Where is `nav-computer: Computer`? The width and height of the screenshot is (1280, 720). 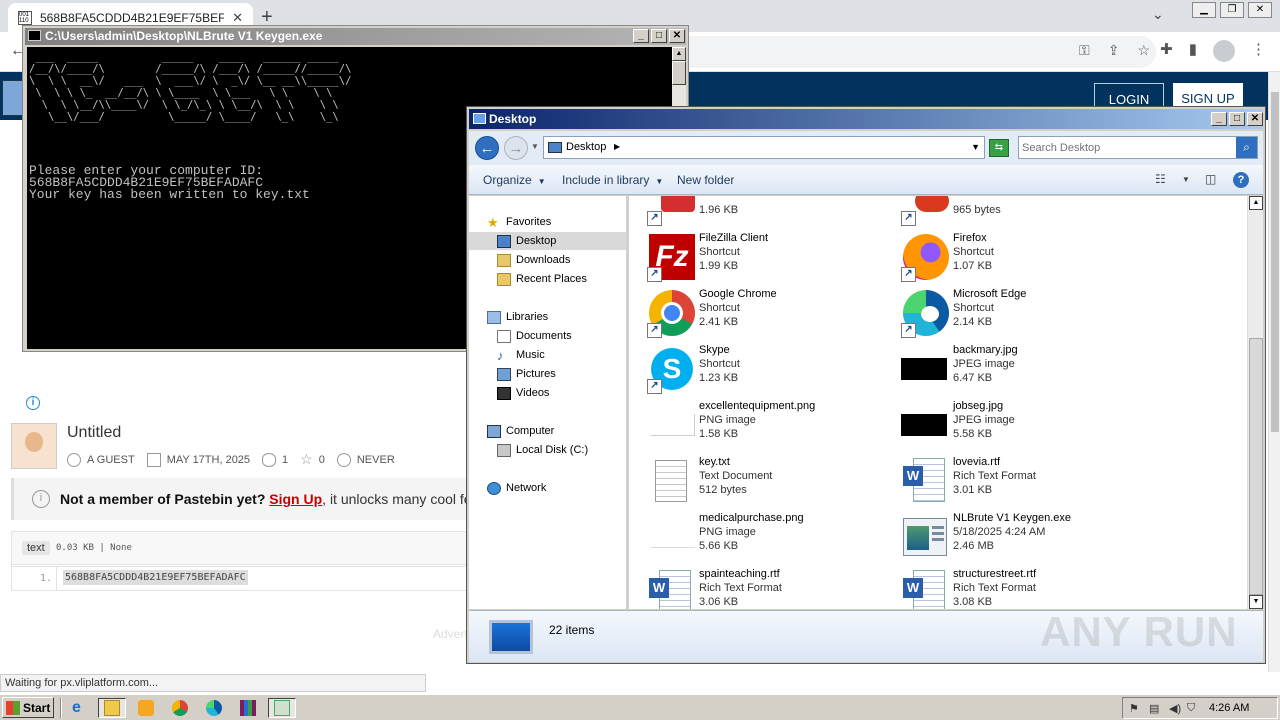
nav-computer: Computer is located at coordinates (520, 431).